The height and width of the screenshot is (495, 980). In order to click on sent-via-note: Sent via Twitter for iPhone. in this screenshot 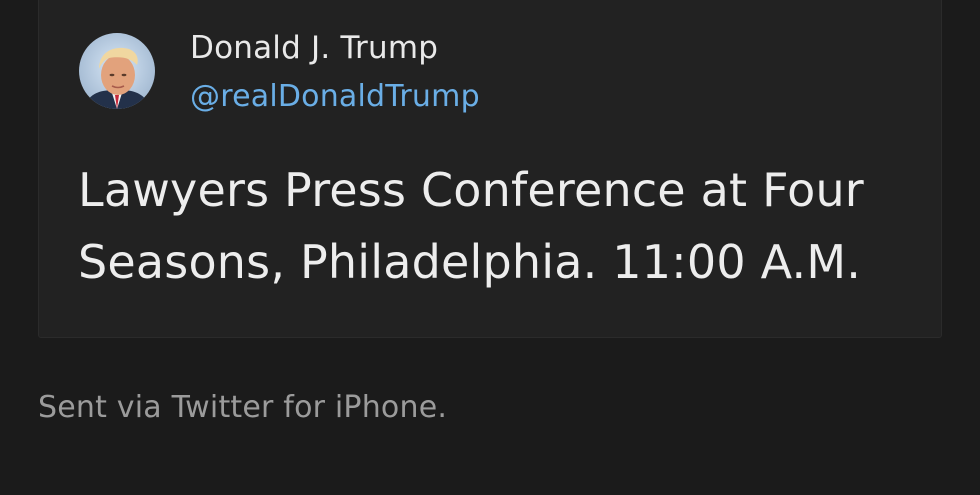, I will do `click(243, 407)`.